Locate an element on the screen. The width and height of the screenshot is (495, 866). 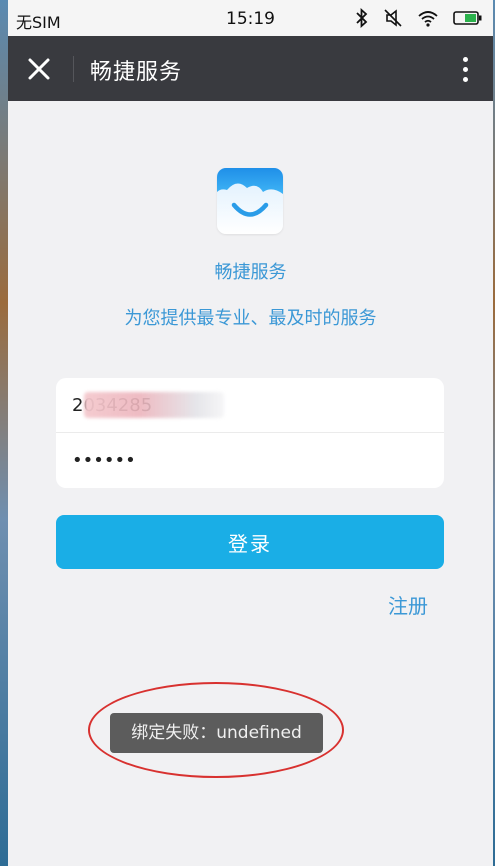
more-button is located at coordinates (465, 69).